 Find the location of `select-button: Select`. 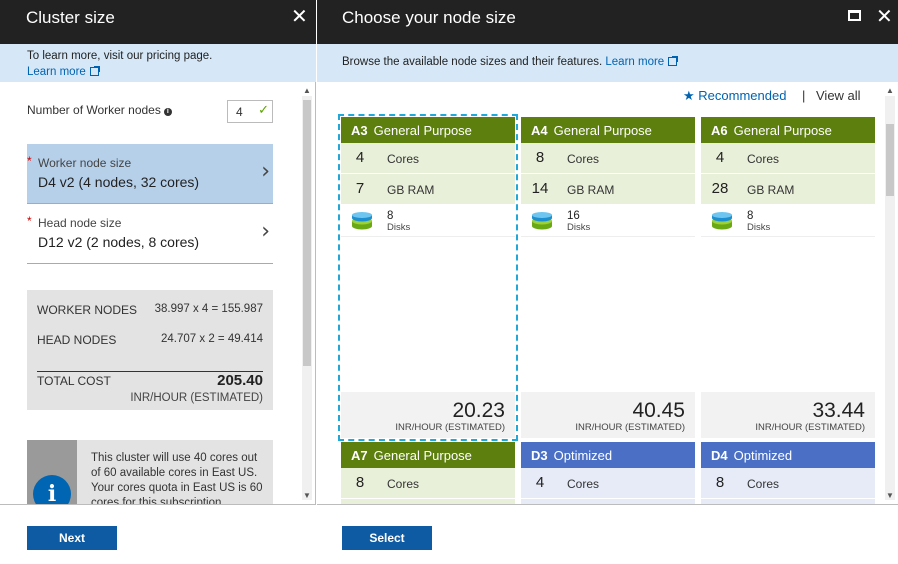

select-button: Select is located at coordinates (387, 538).